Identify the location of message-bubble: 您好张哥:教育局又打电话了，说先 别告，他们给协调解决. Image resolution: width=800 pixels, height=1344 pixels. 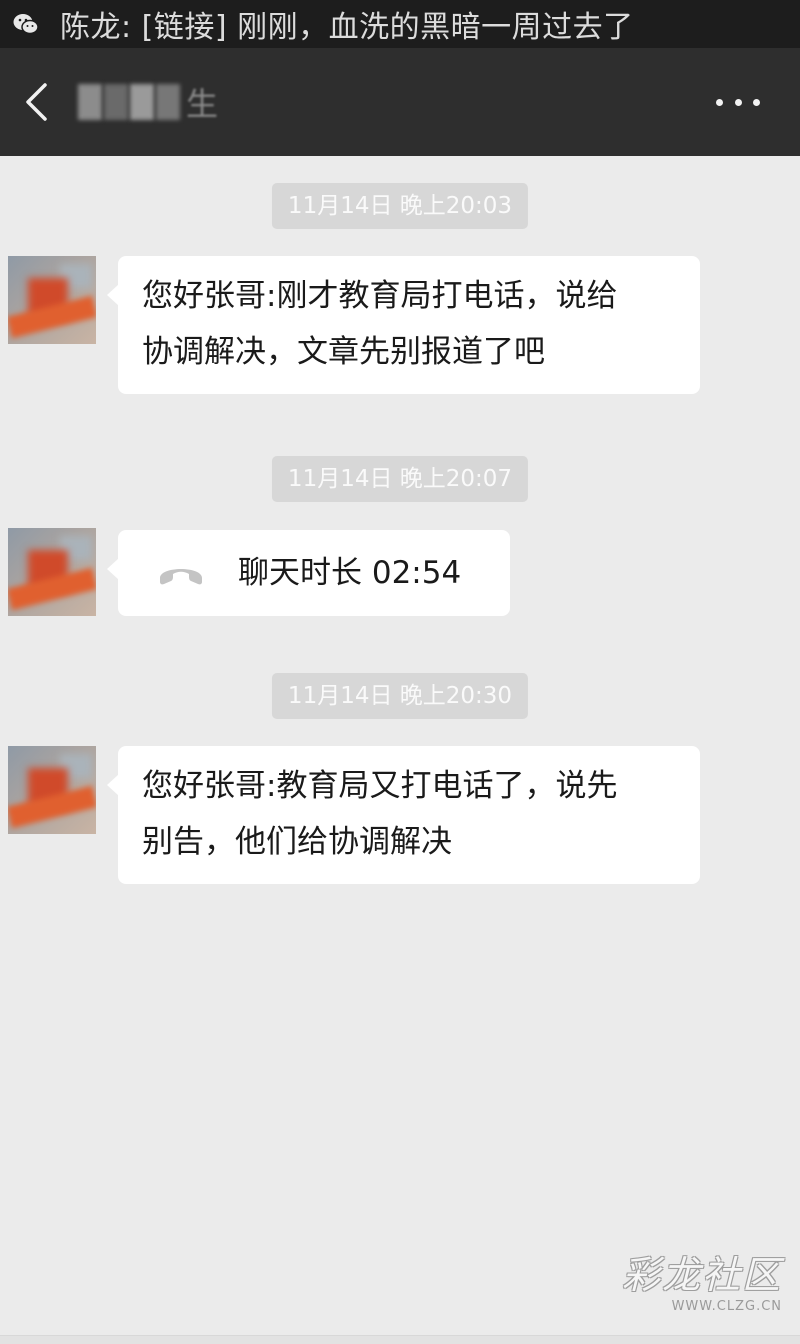
(403, 815).